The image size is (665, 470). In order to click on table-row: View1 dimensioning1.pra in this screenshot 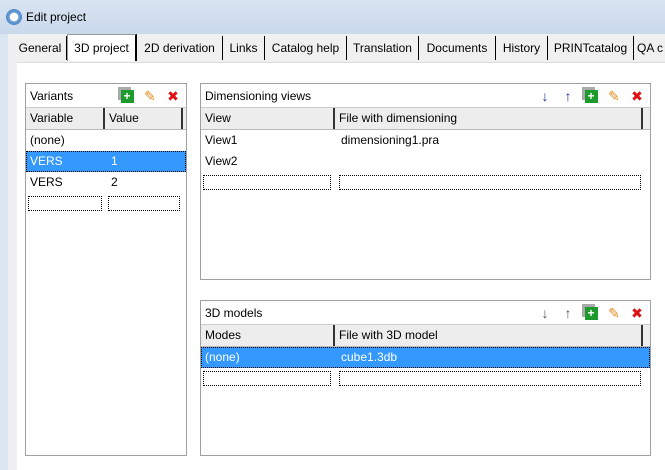, I will do `click(425, 140)`.